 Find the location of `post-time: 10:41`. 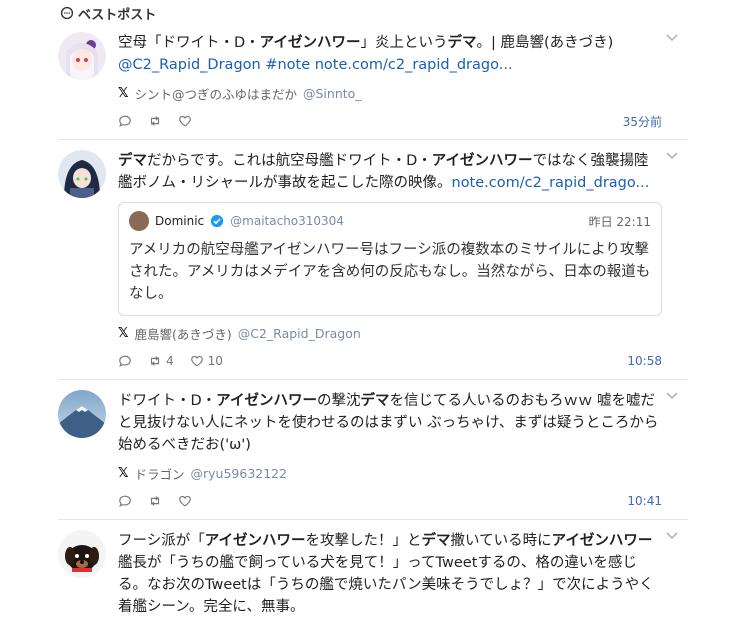

post-time: 10:41 is located at coordinates (644, 501).